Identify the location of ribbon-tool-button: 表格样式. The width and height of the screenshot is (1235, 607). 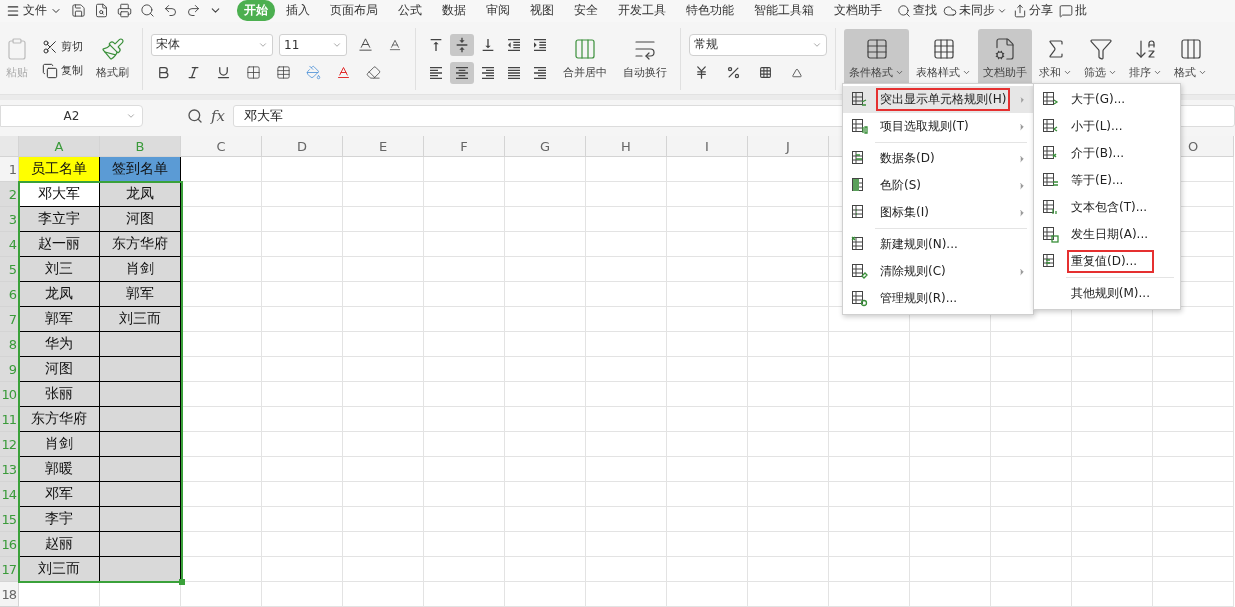
(943, 58).